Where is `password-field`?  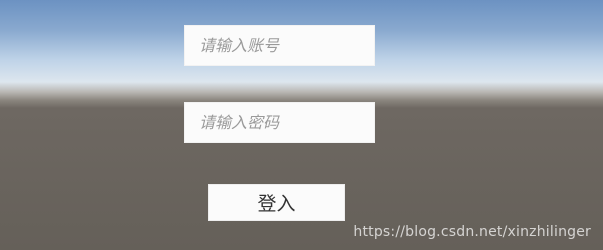
password-field is located at coordinates (279, 122).